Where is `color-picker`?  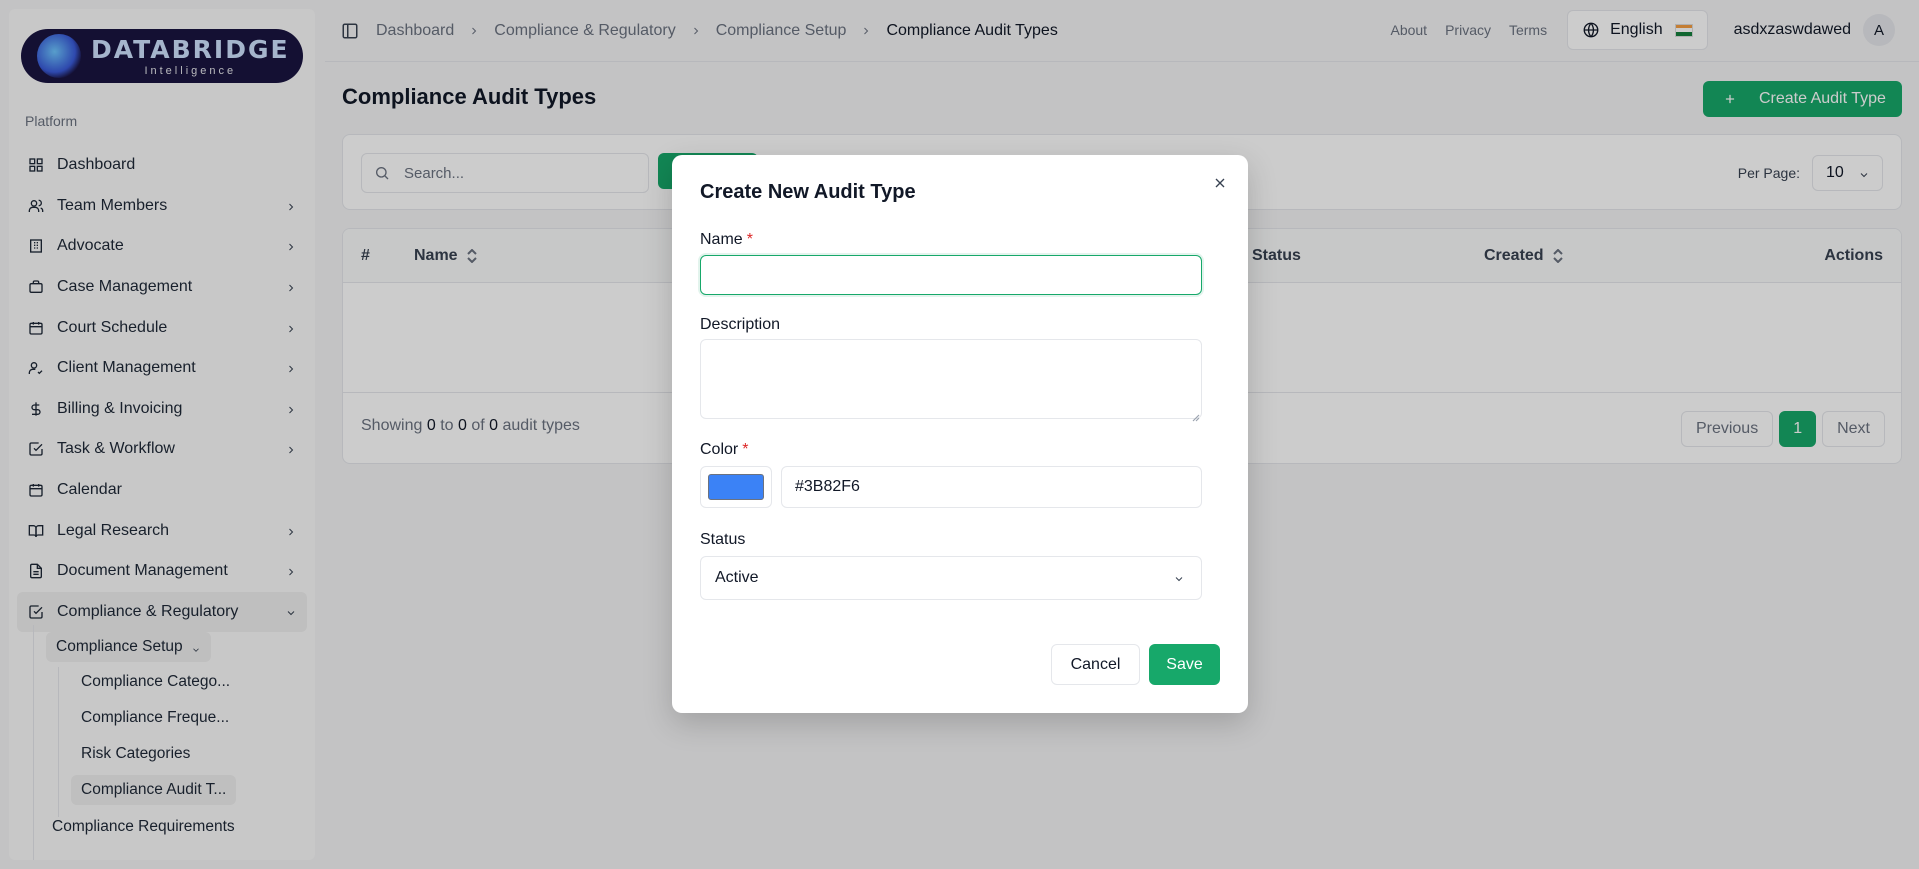
color-picker is located at coordinates (736, 487).